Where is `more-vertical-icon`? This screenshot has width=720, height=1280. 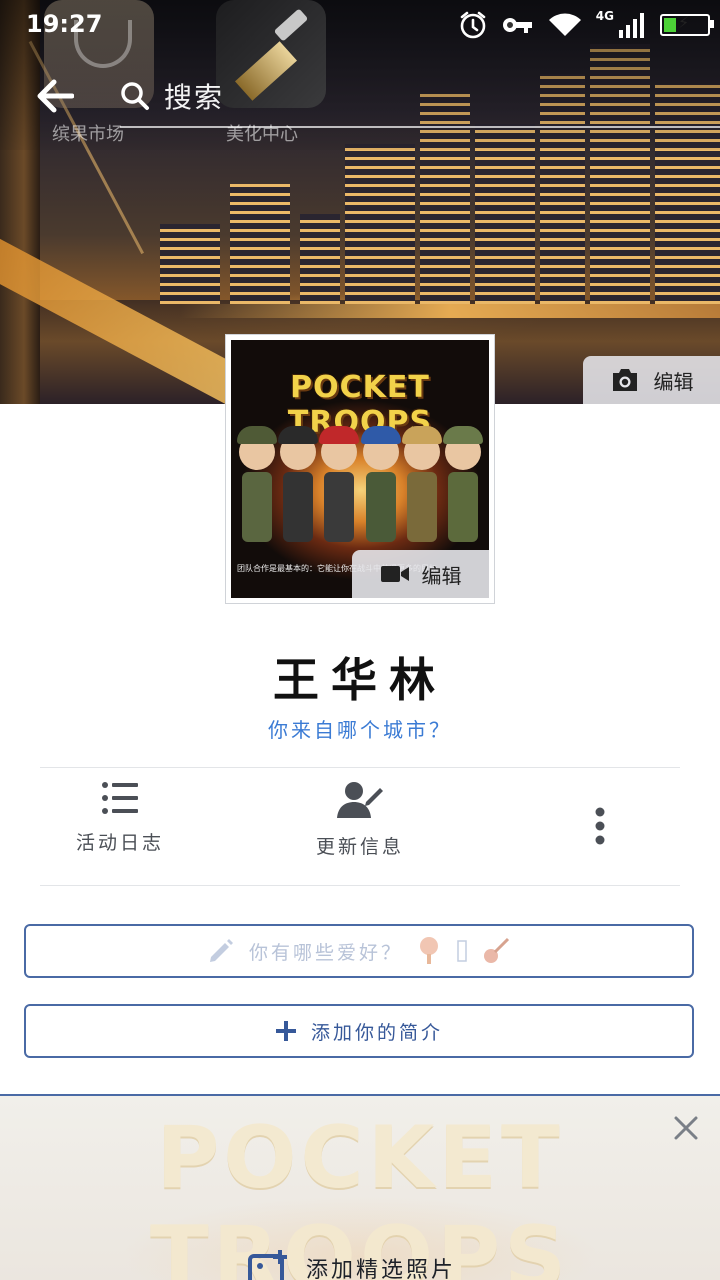 more-vertical-icon is located at coordinates (600, 826).